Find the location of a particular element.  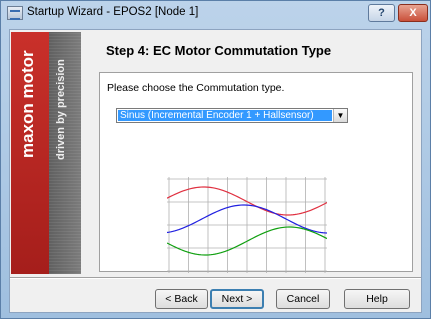

sinusoidal-waveform-icon is located at coordinates (247, 225).